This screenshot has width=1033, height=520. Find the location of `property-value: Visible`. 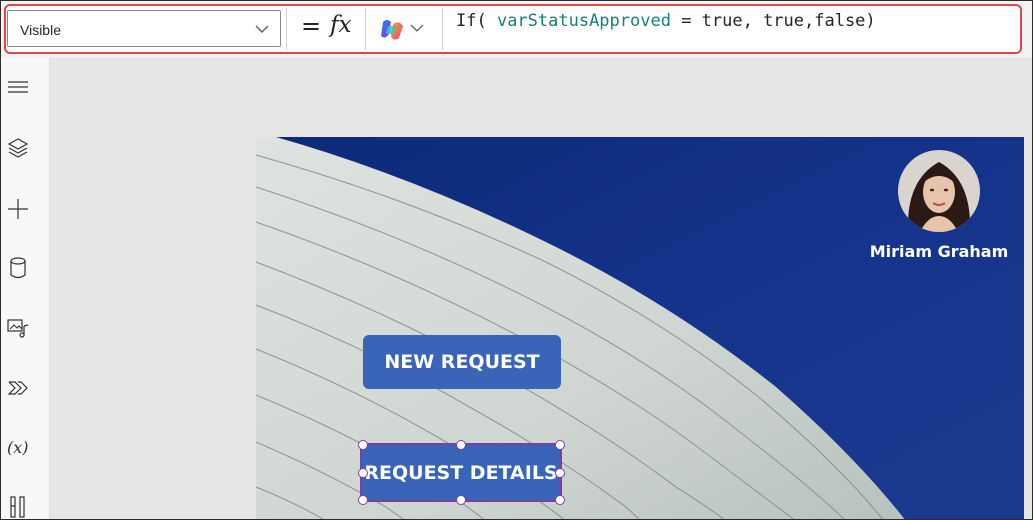

property-value: Visible is located at coordinates (40, 30).